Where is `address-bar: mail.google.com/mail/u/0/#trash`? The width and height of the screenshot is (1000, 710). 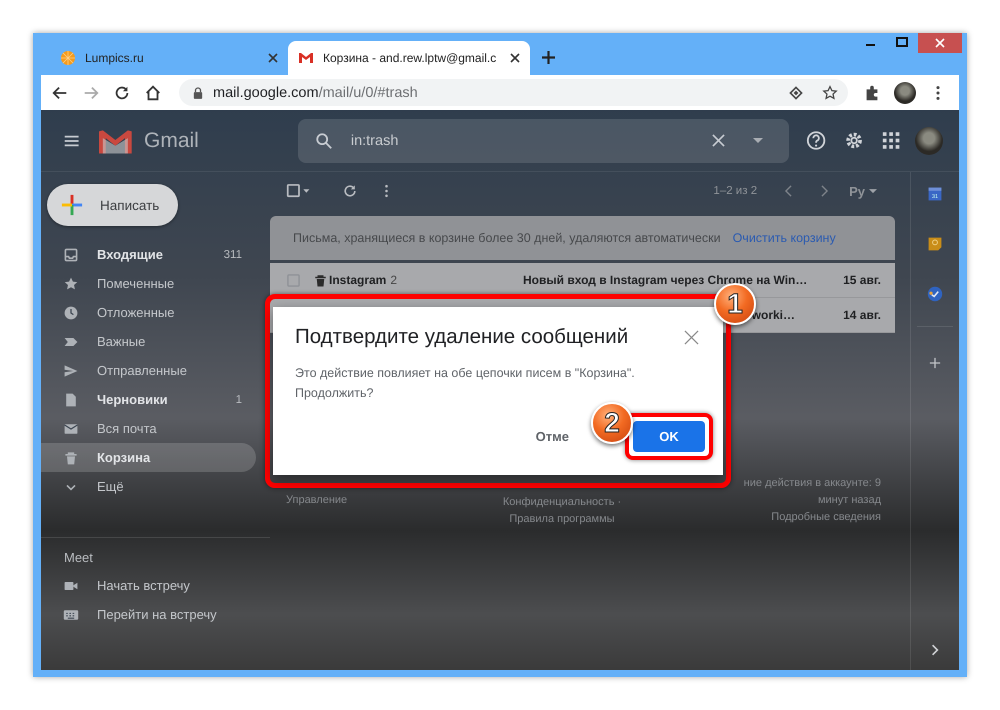 address-bar: mail.google.com/mail/u/0/#trash is located at coordinates (513, 92).